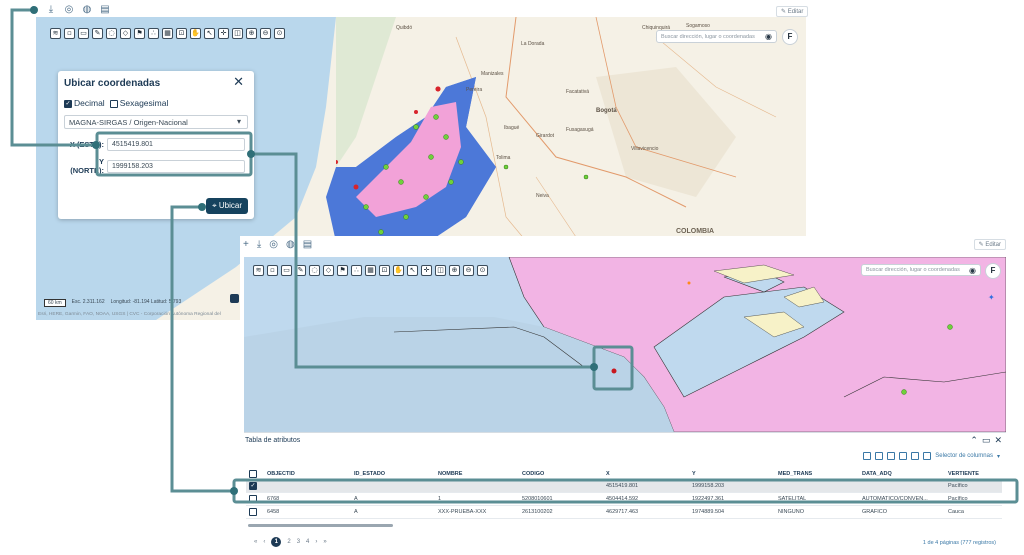 The height and width of the screenshot is (555, 1024). Describe the element at coordinates (624, 486) in the screenshot. I see `table-row: ✓ 4515419.801 1999158.203 Pacífico` at that location.